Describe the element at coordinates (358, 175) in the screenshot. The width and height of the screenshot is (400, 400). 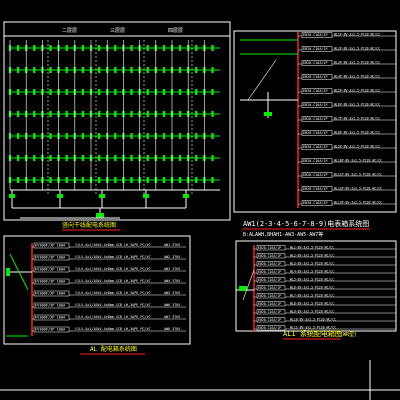
I see `aw-circuit-label: WL11P-BV-3x2.5-PC20 WC/CC` at that location.